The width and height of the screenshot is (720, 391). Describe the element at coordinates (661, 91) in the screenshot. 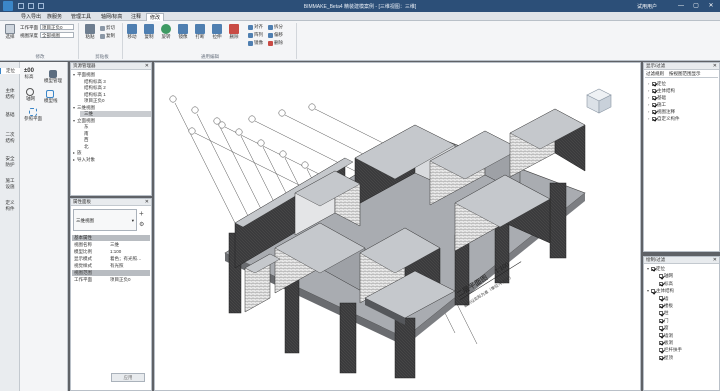

I see `filter-item: › 主体结构` at that location.